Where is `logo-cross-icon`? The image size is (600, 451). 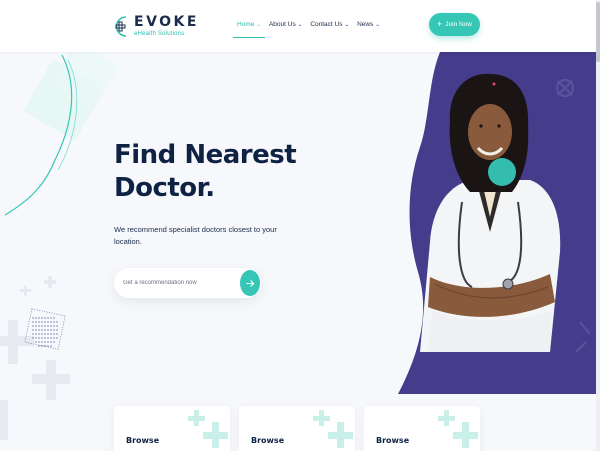 logo-cross-icon is located at coordinates (121, 26).